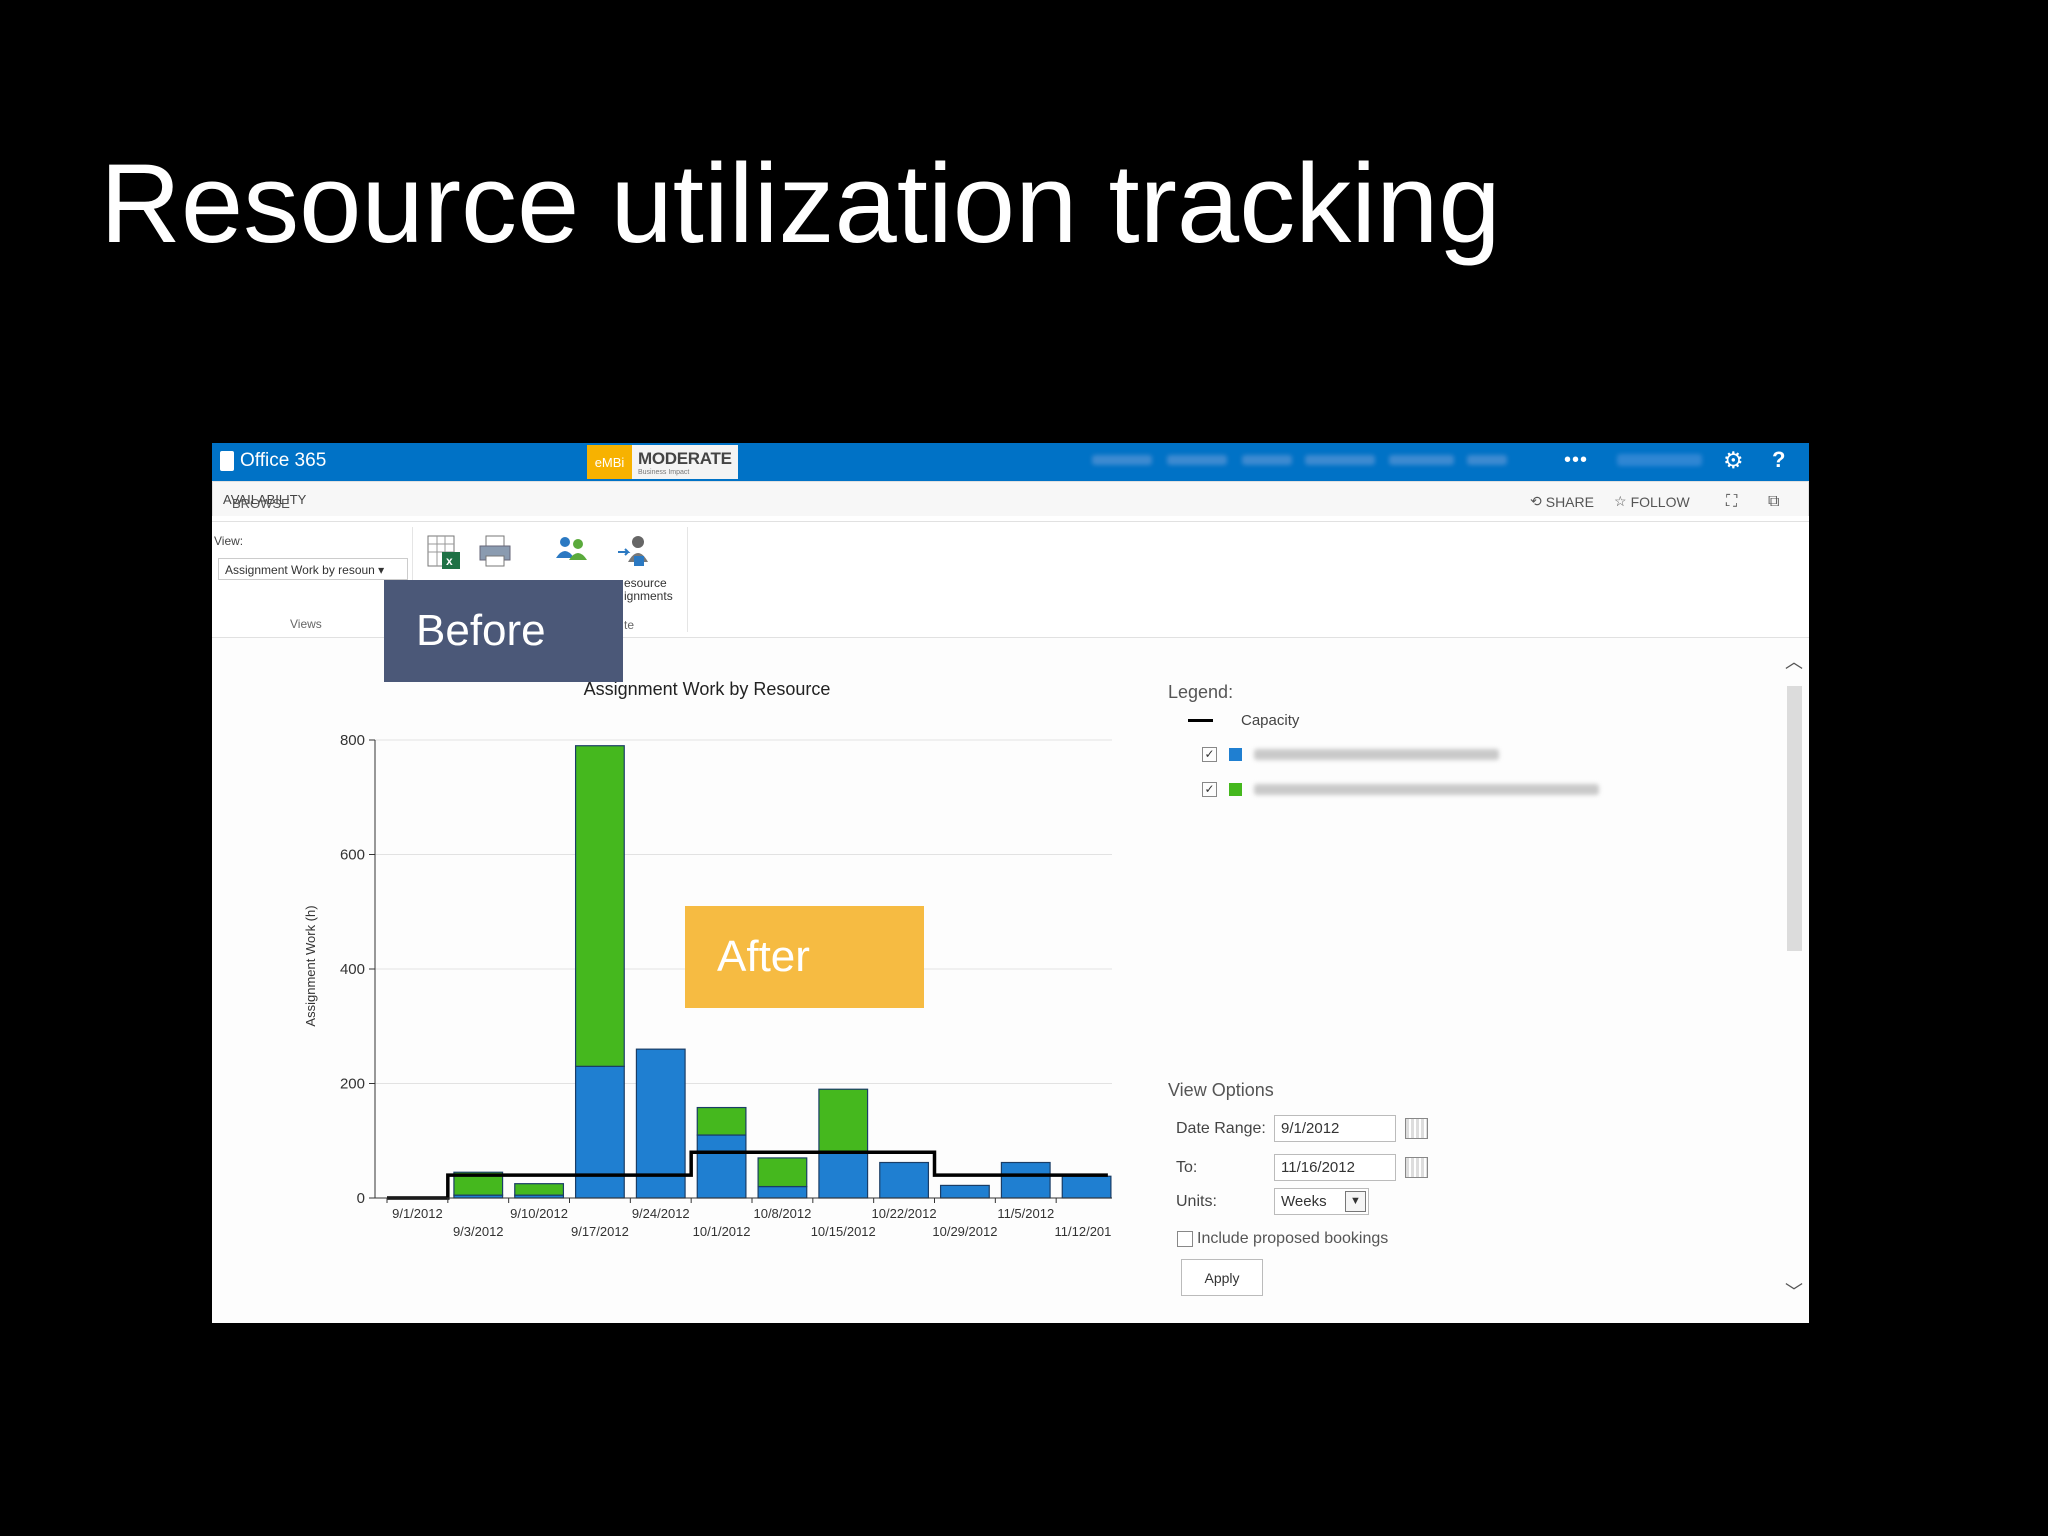 Image resolution: width=2048 pixels, height=1536 pixels. I want to click on x-tick-label: 9/24/2012, so click(661, 1213).